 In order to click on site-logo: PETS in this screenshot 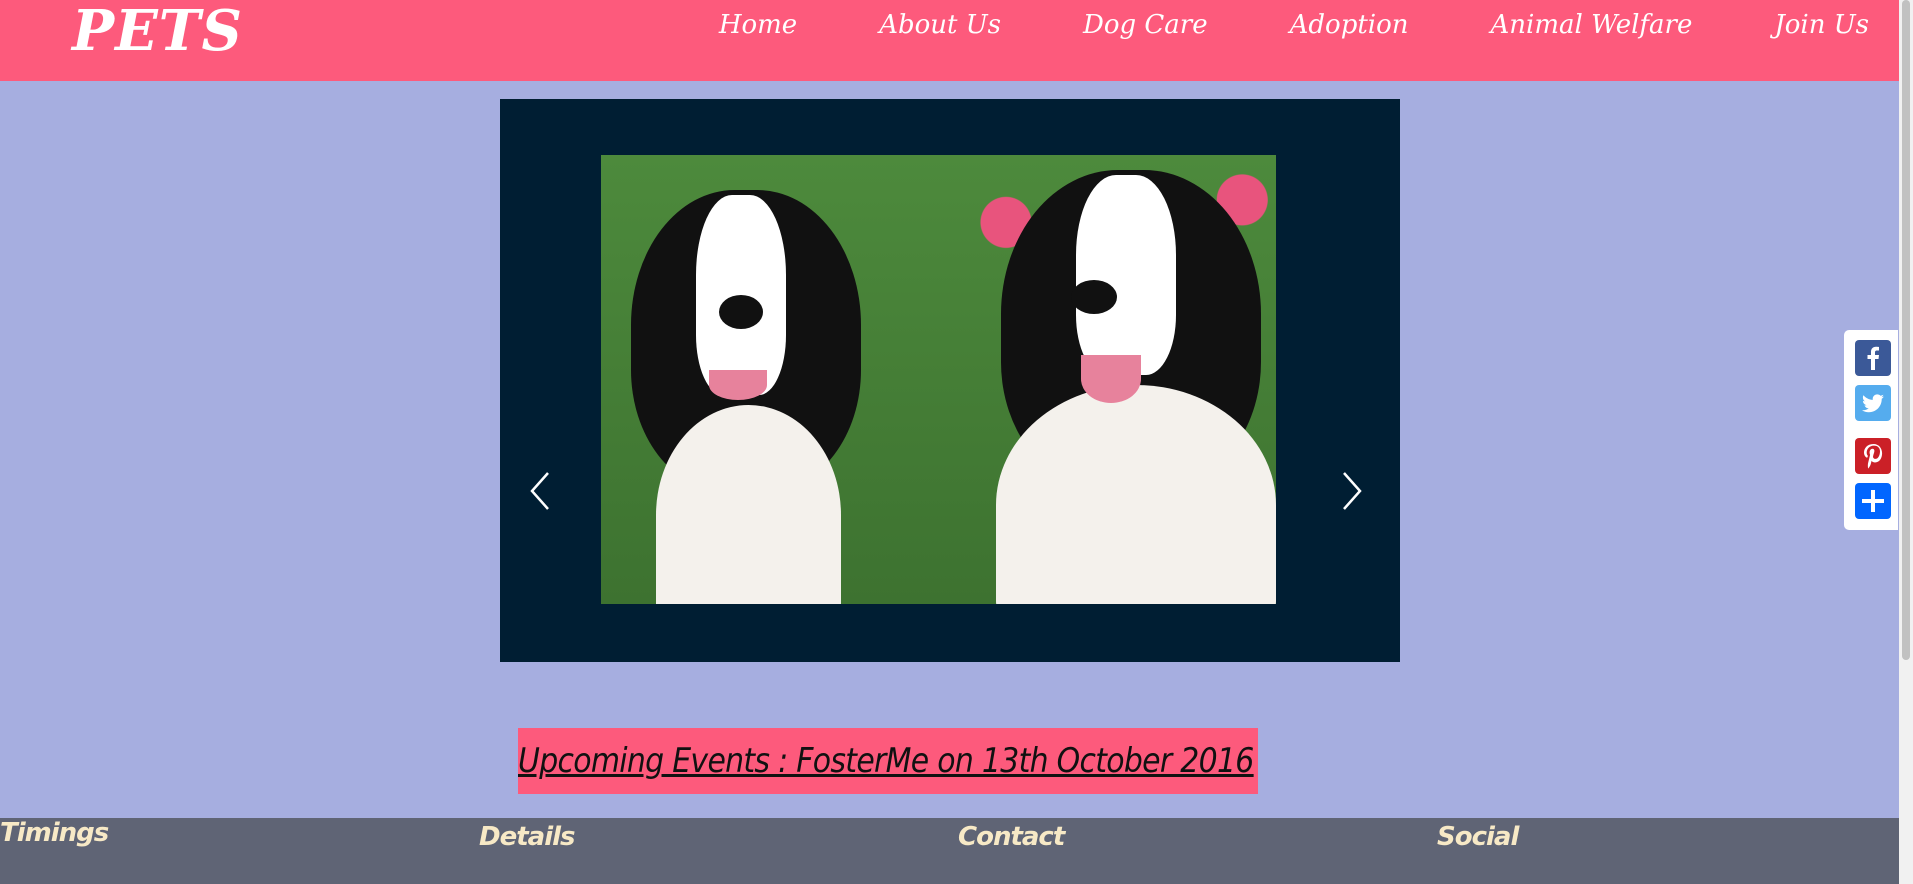, I will do `click(157, 32)`.